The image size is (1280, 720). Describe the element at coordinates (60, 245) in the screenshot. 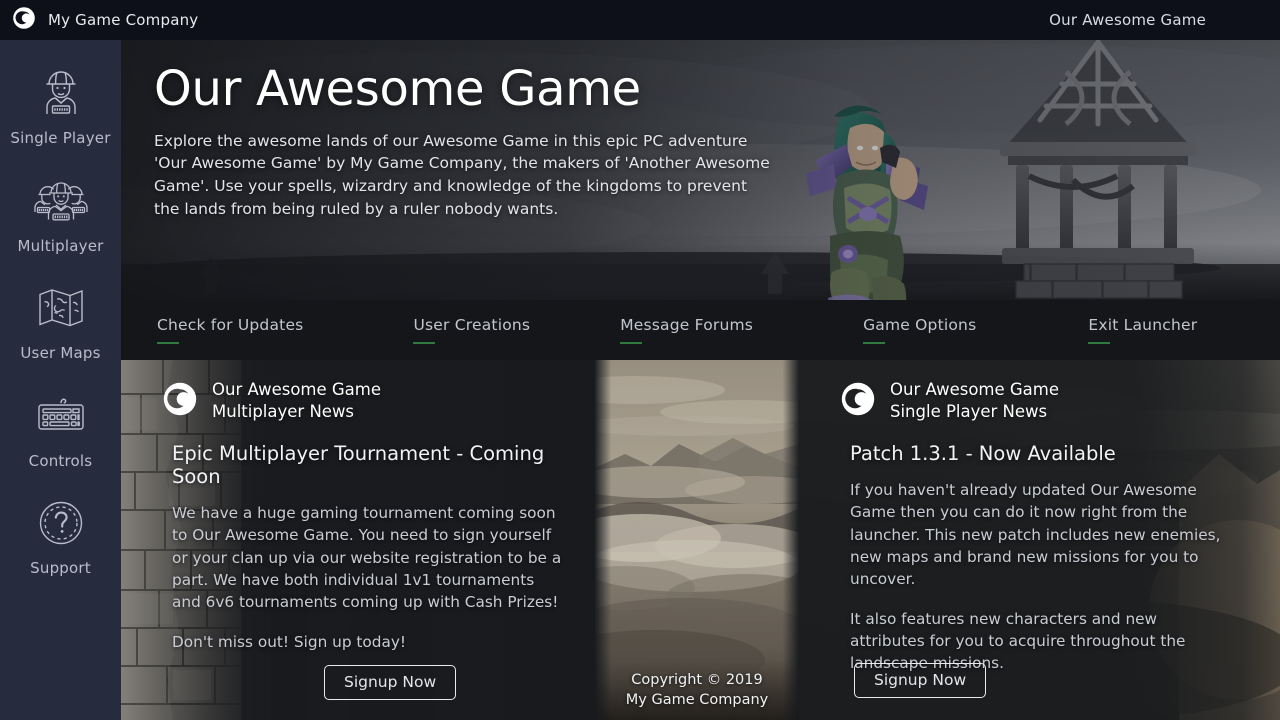

I see `sidebar-item-label: Multiplayer` at that location.